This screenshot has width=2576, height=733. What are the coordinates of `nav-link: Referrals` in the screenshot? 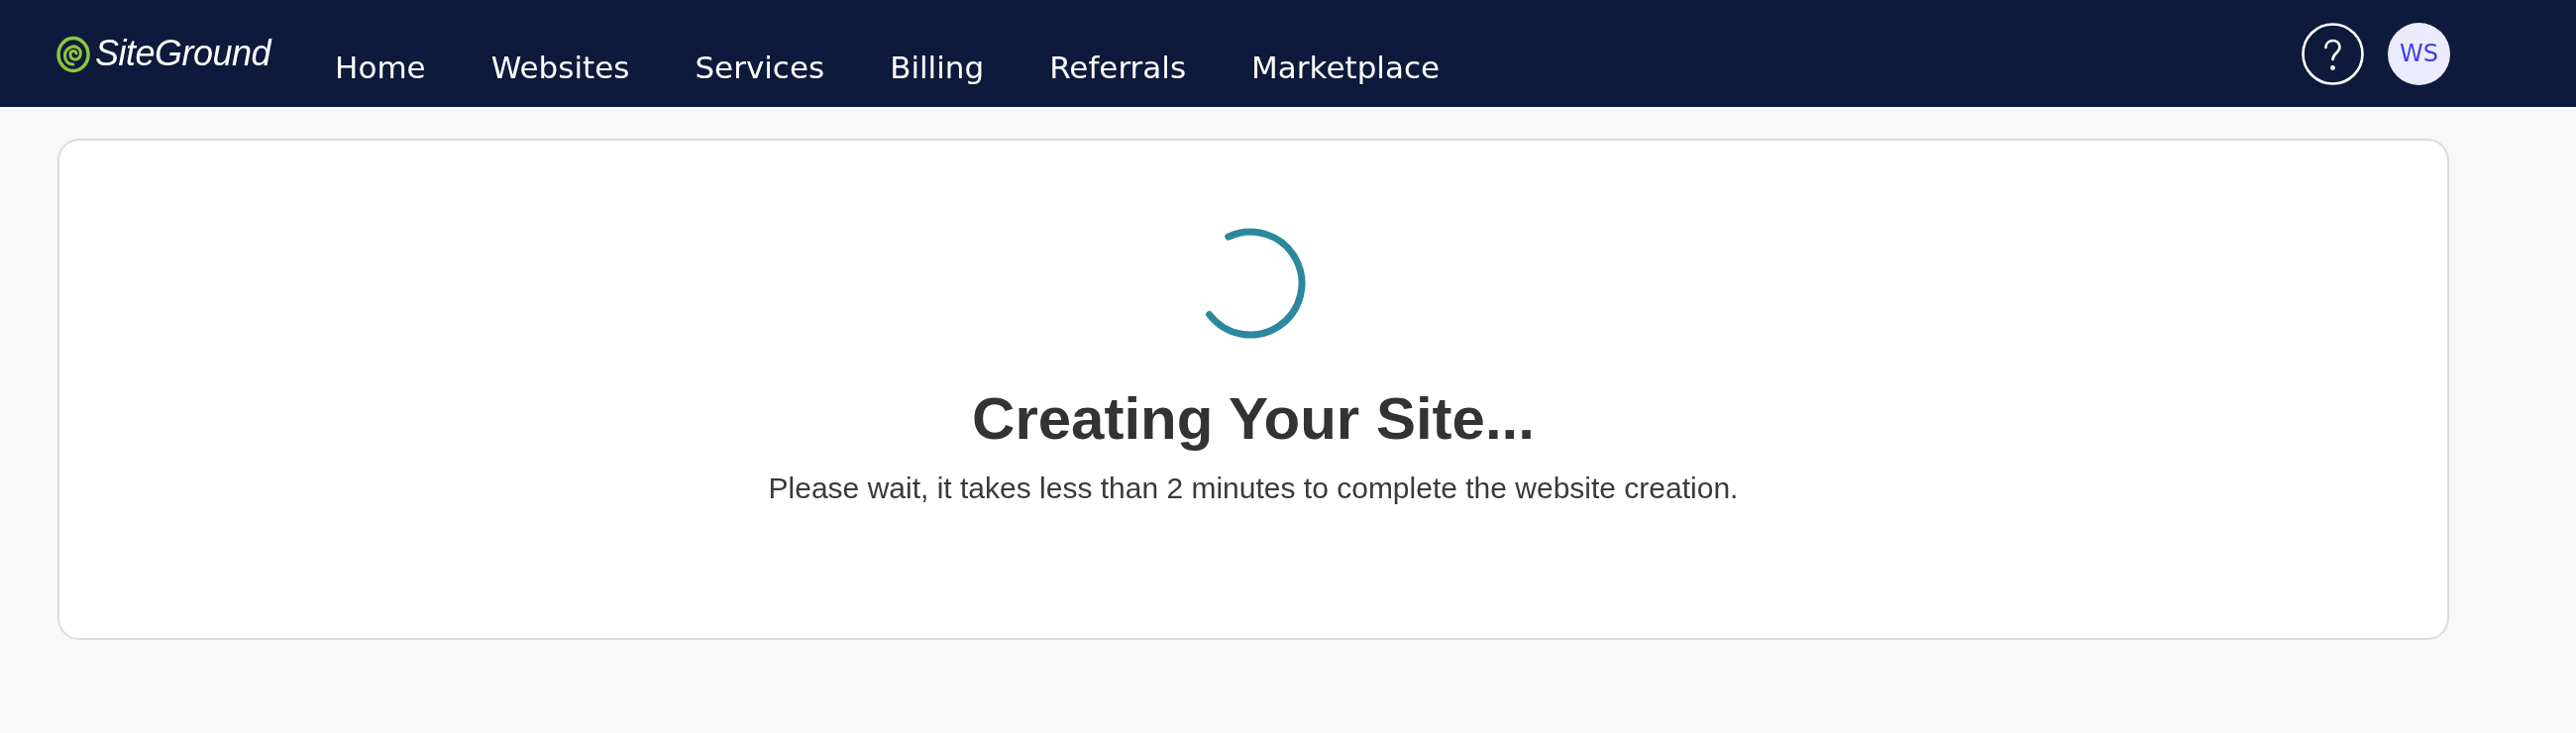 It's located at (1118, 68).